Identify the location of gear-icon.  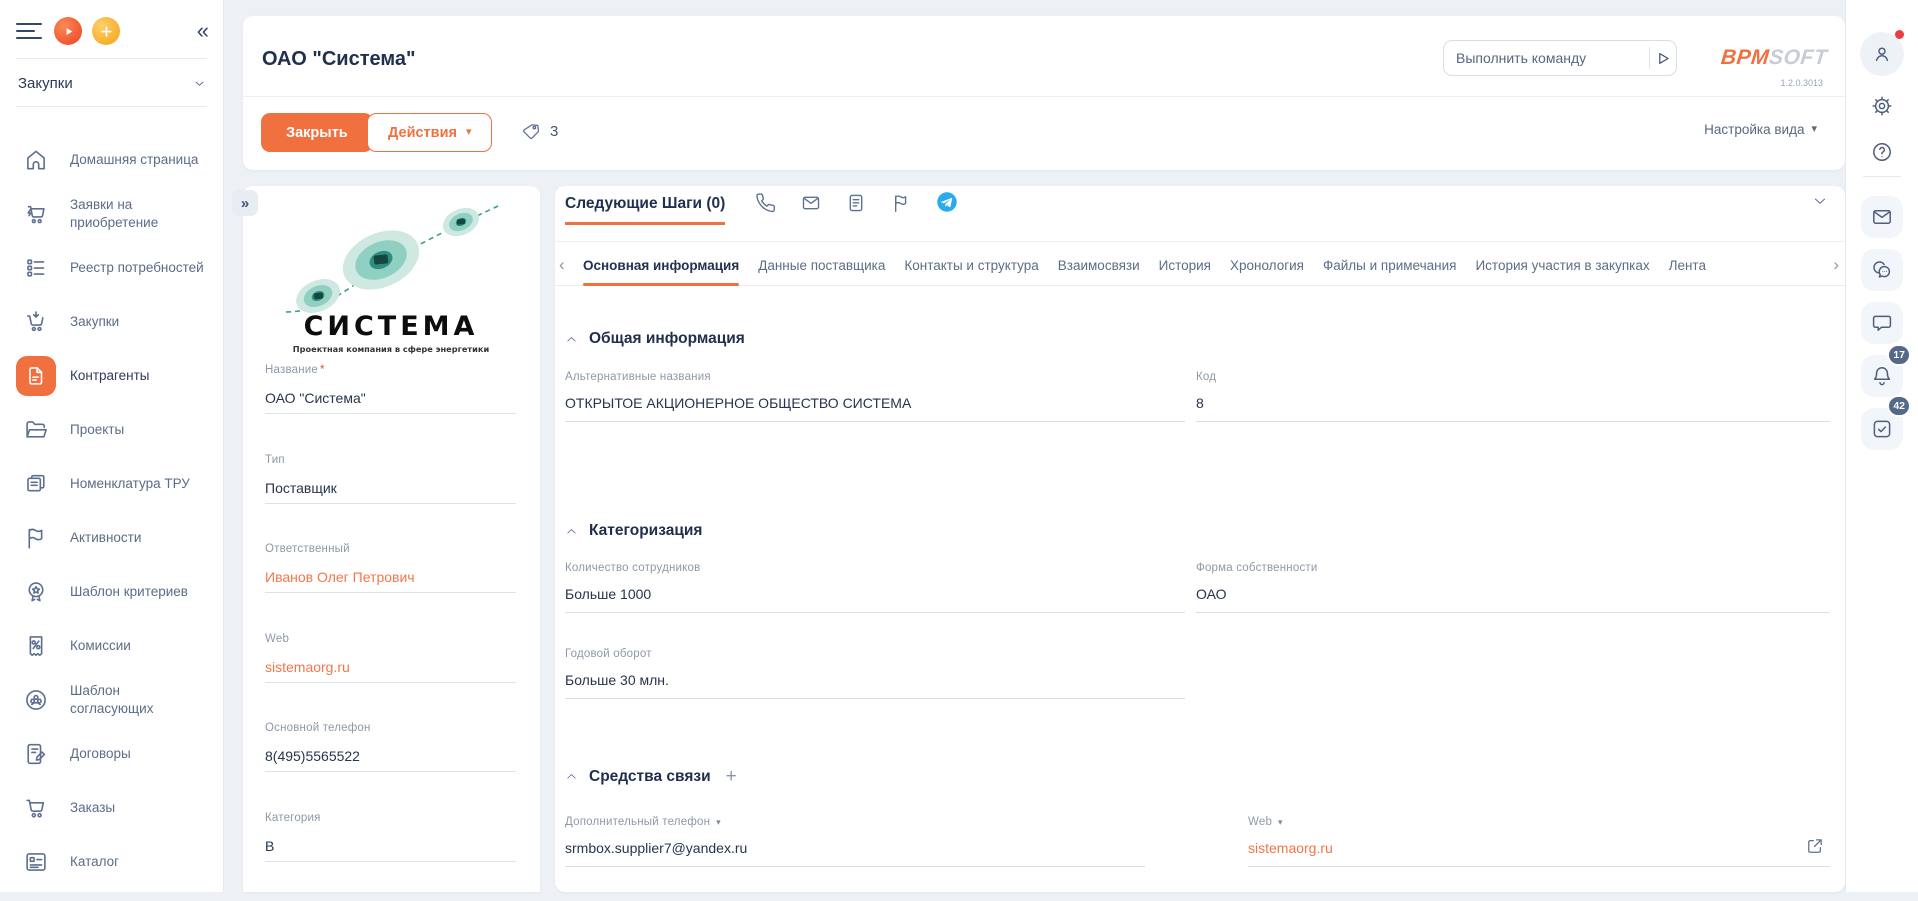
(1882, 106).